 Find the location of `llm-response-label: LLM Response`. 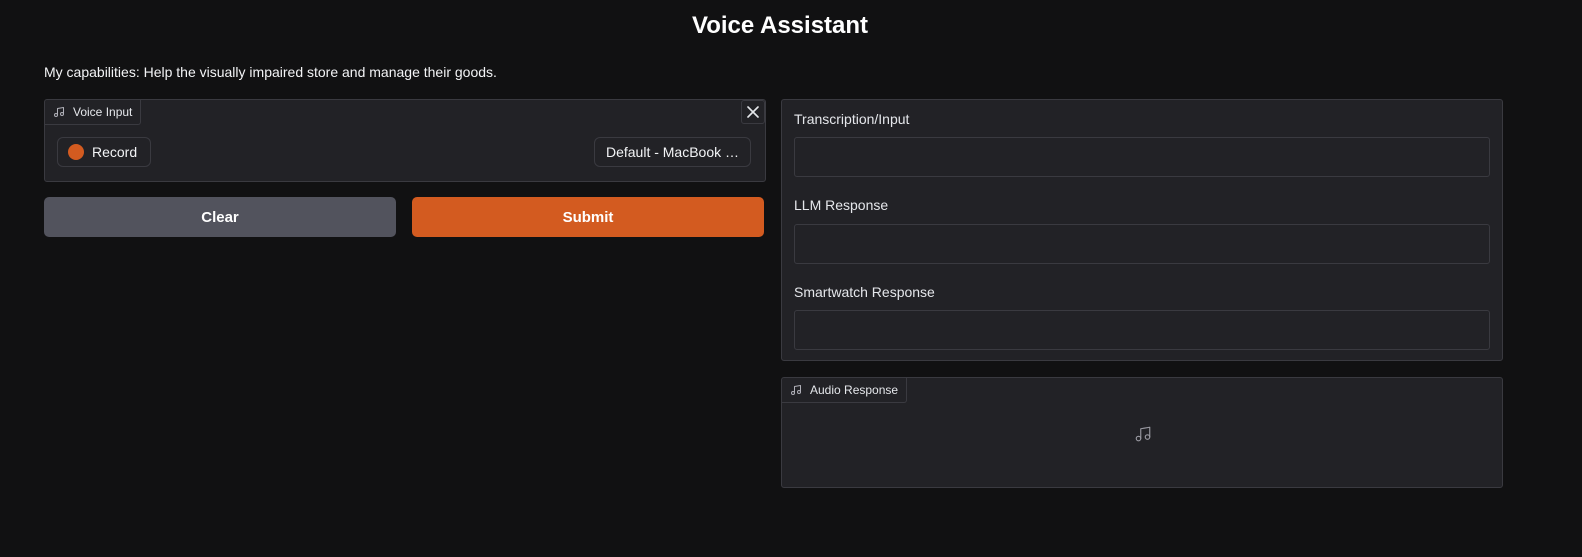

llm-response-label: LLM Response is located at coordinates (841, 205).